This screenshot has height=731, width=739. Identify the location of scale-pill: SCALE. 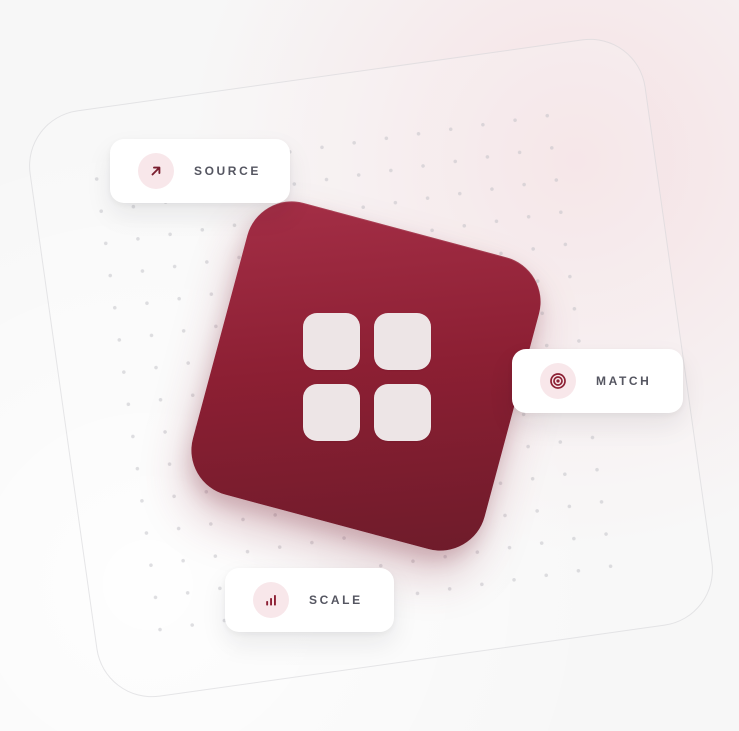
(309, 600).